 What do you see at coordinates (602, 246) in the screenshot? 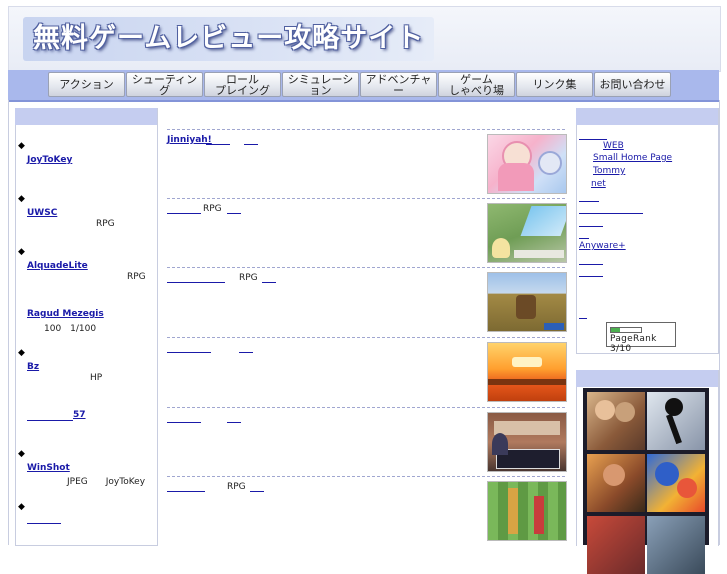
I see `right-link: Anyware+` at bounding box center [602, 246].